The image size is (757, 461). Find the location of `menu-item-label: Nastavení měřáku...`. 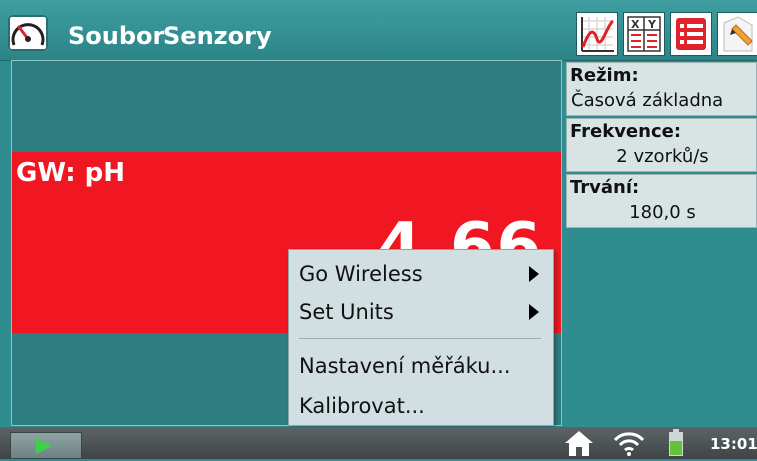

menu-item-label: Nastavení měřáku... is located at coordinates (405, 366).